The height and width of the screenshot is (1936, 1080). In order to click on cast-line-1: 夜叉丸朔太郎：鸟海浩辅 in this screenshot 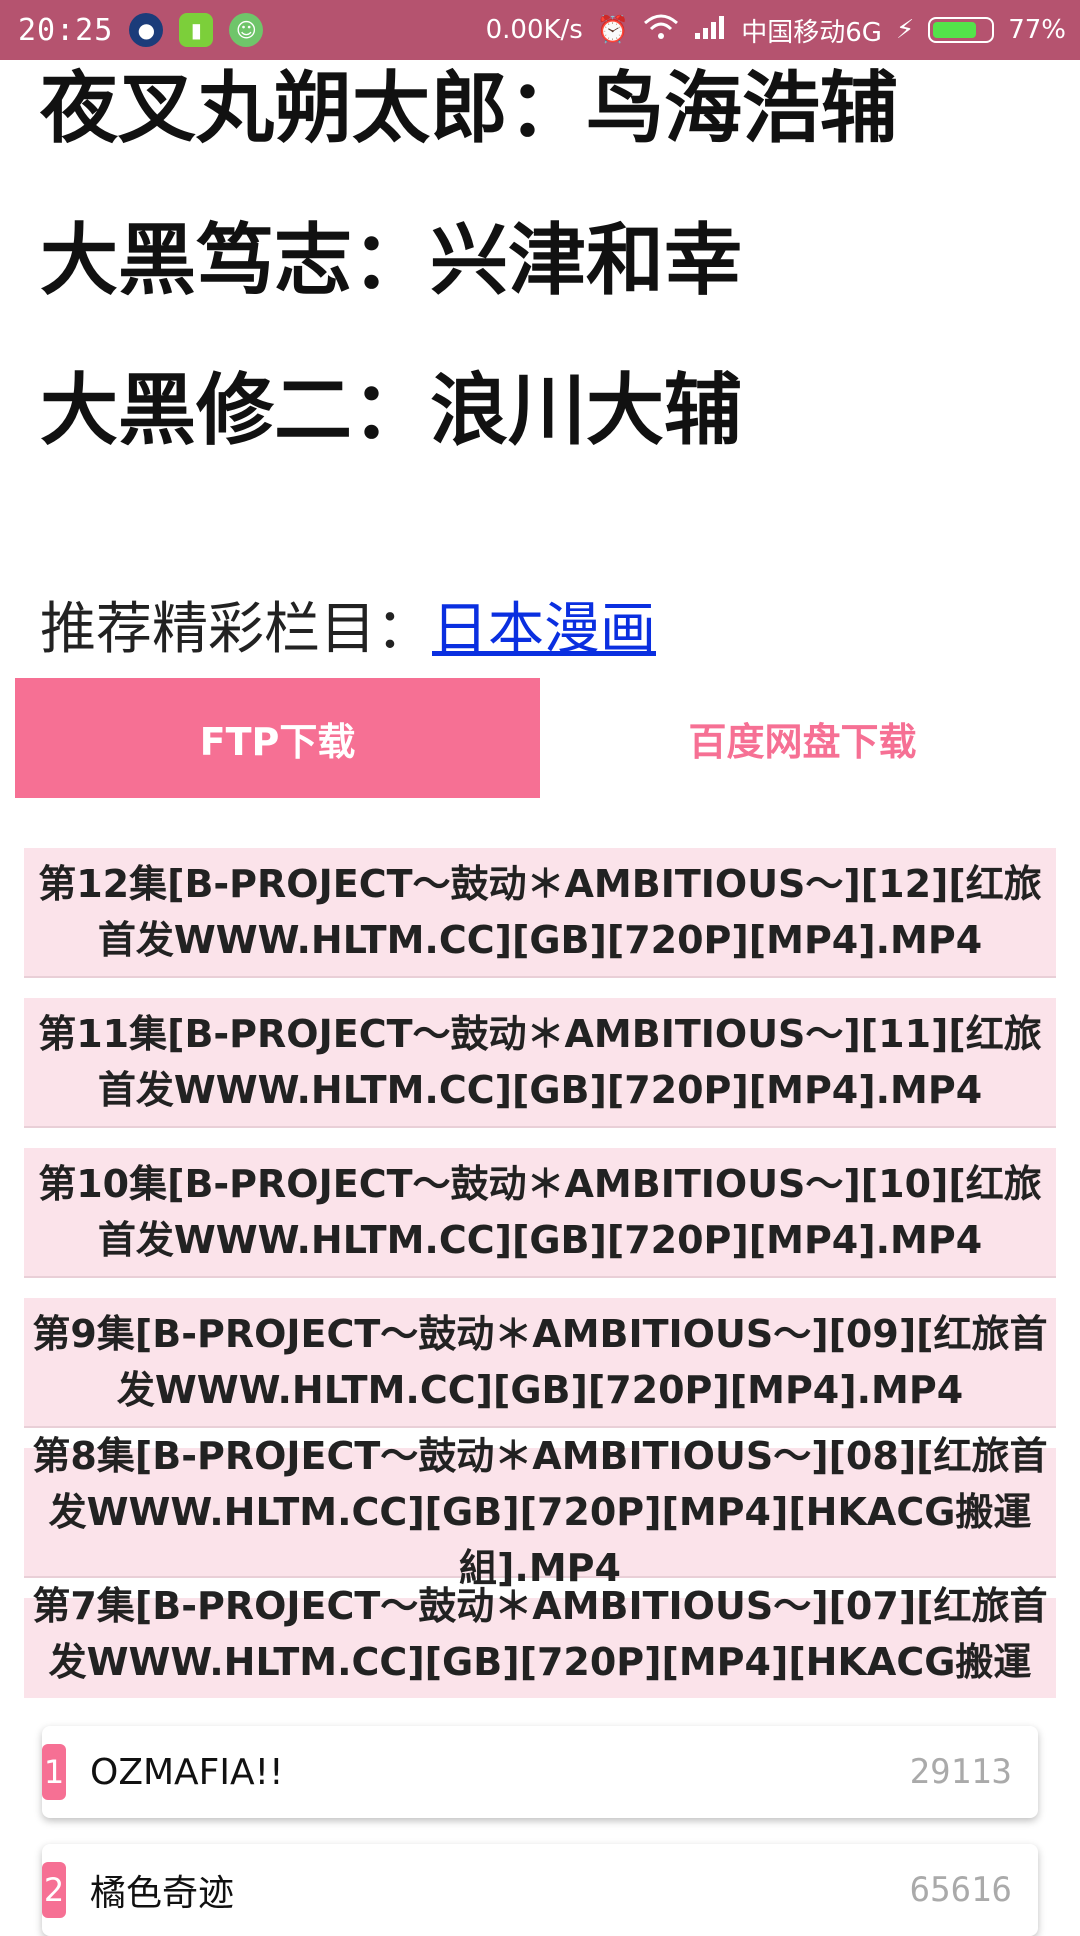, I will do `click(469, 109)`.